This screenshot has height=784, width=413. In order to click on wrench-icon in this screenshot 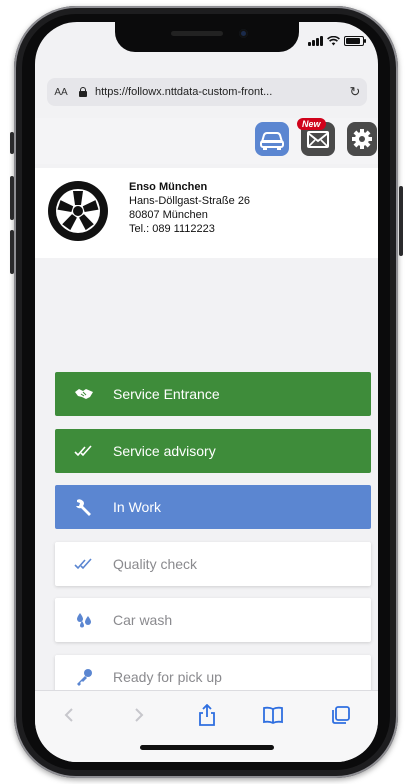, I will do `click(84, 507)`.